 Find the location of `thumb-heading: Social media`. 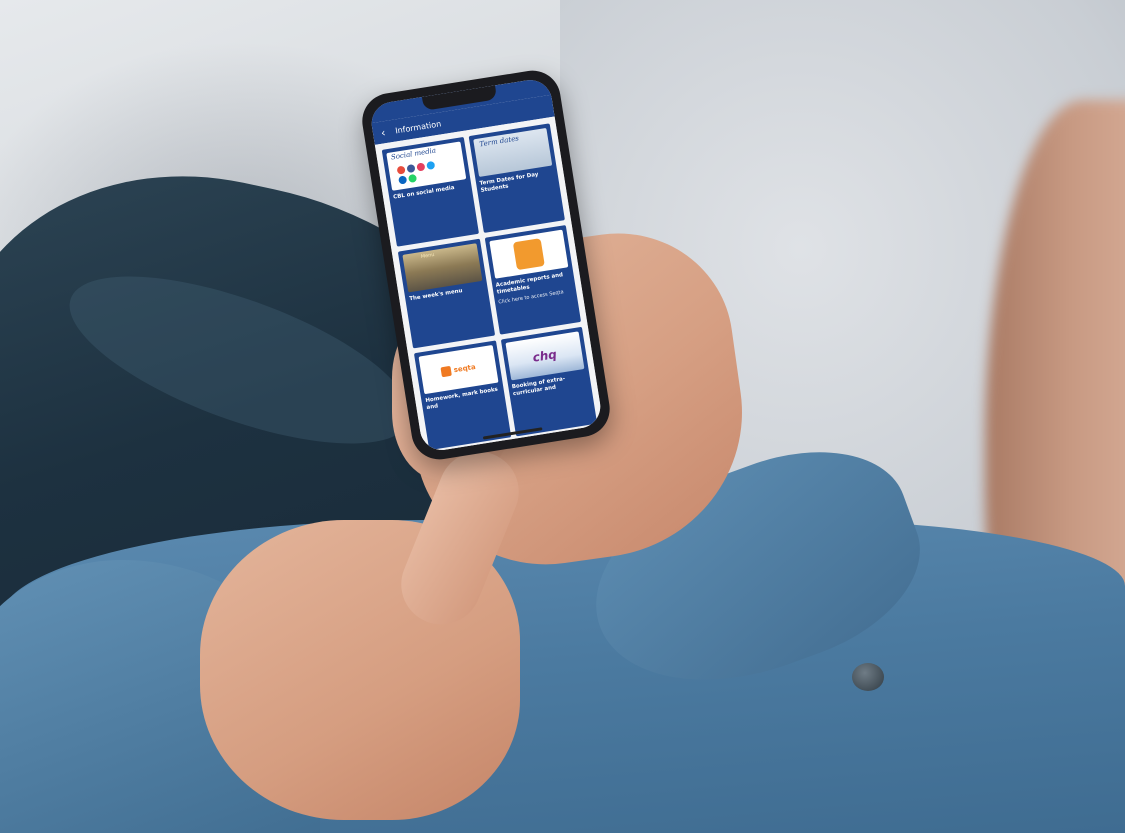

thumb-heading: Social media is located at coordinates (413, 154).